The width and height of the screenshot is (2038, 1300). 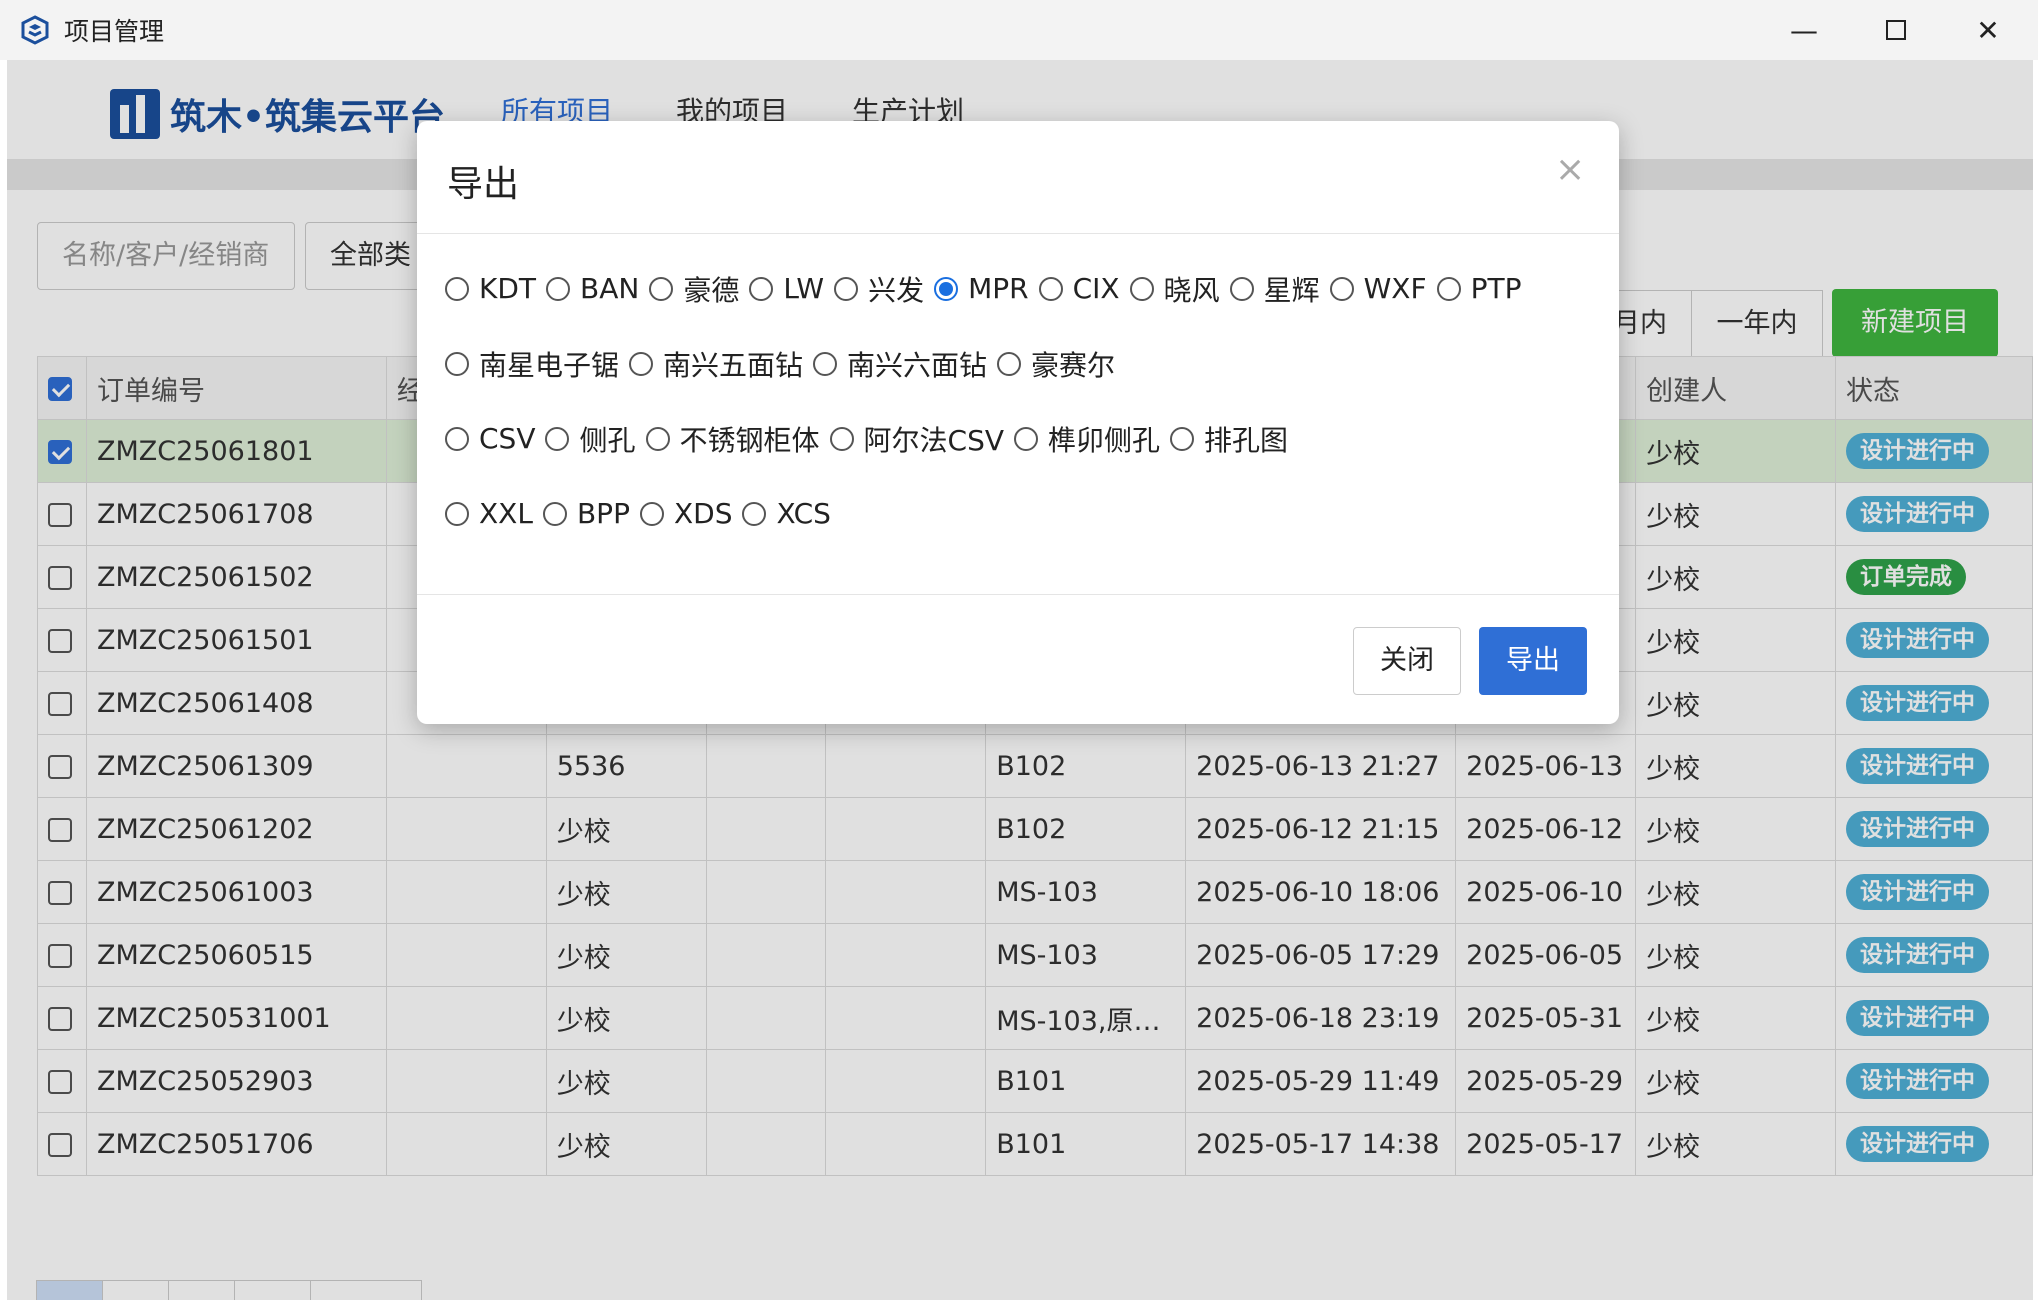 What do you see at coordinates (1570, 169) in the screenshot?
I see `dialog-close-icon: ×` at bounding box center [1570, 169].